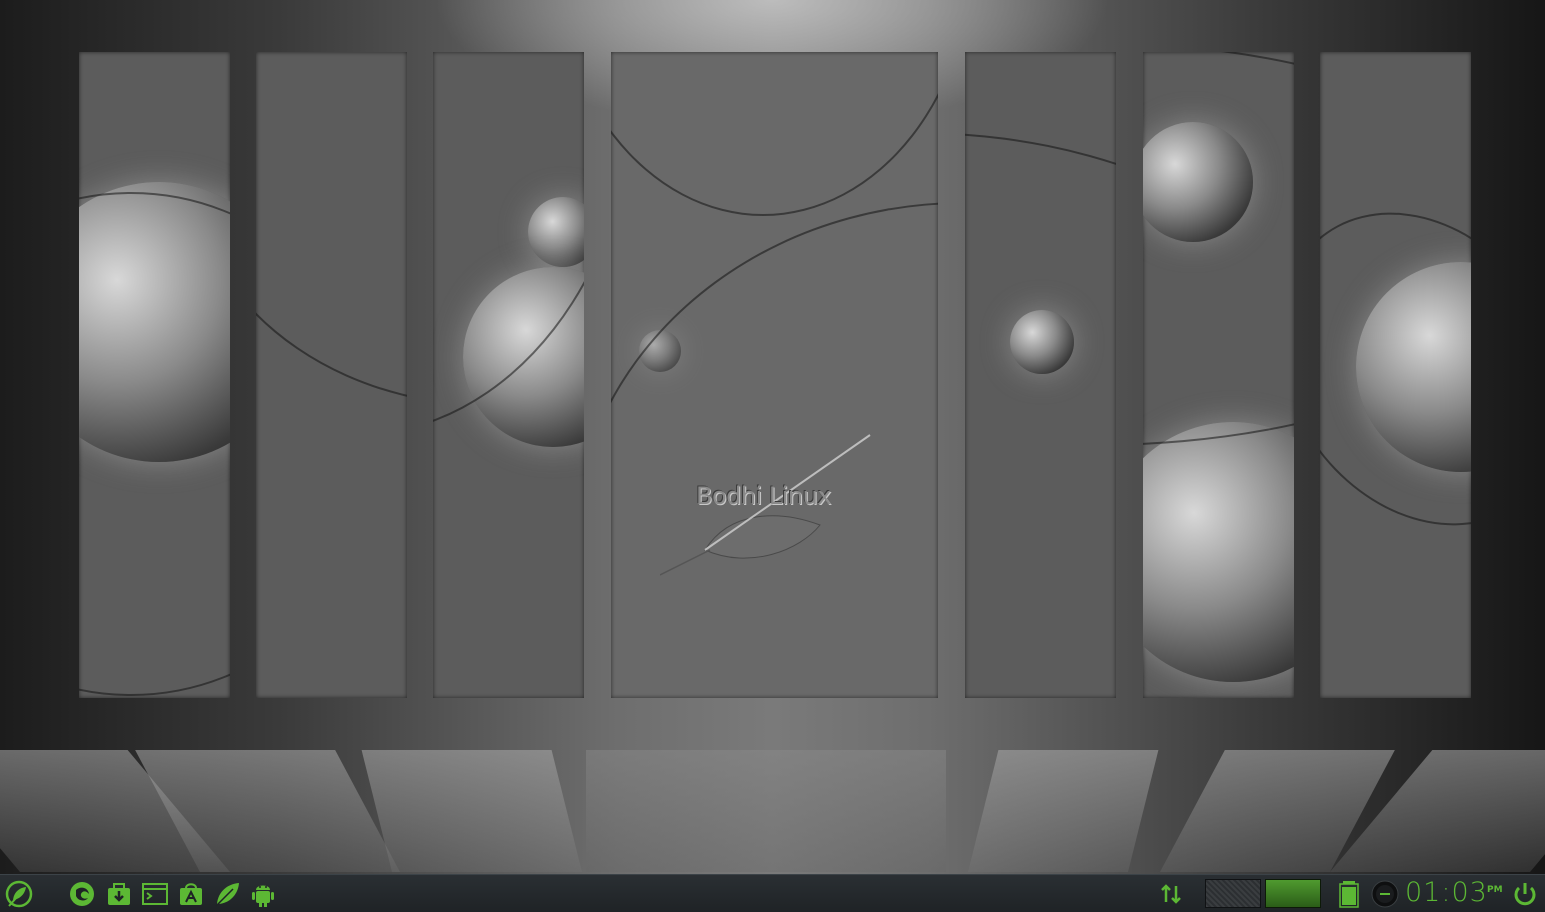 This screenshot has width=1545, height=912. I want to click on network-updown-icon, so click(1171, 894).